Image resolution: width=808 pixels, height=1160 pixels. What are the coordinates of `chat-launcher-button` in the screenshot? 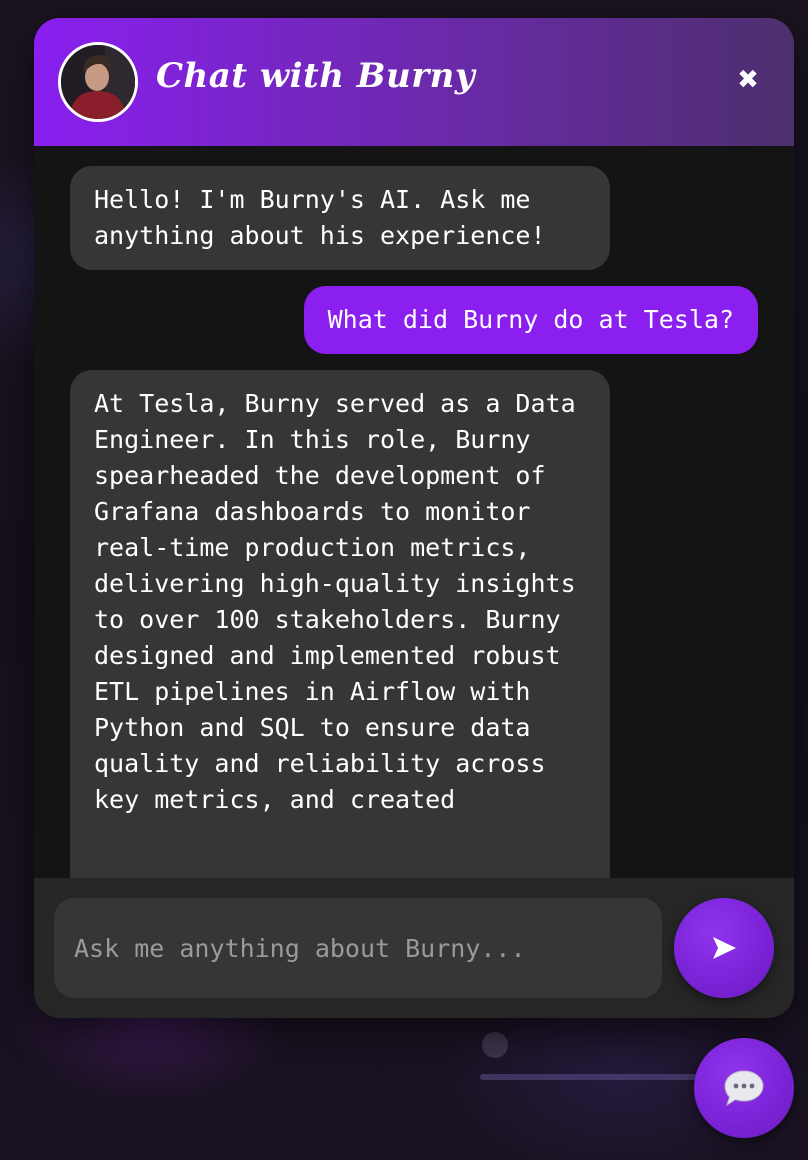 It's located at (744, 1088).